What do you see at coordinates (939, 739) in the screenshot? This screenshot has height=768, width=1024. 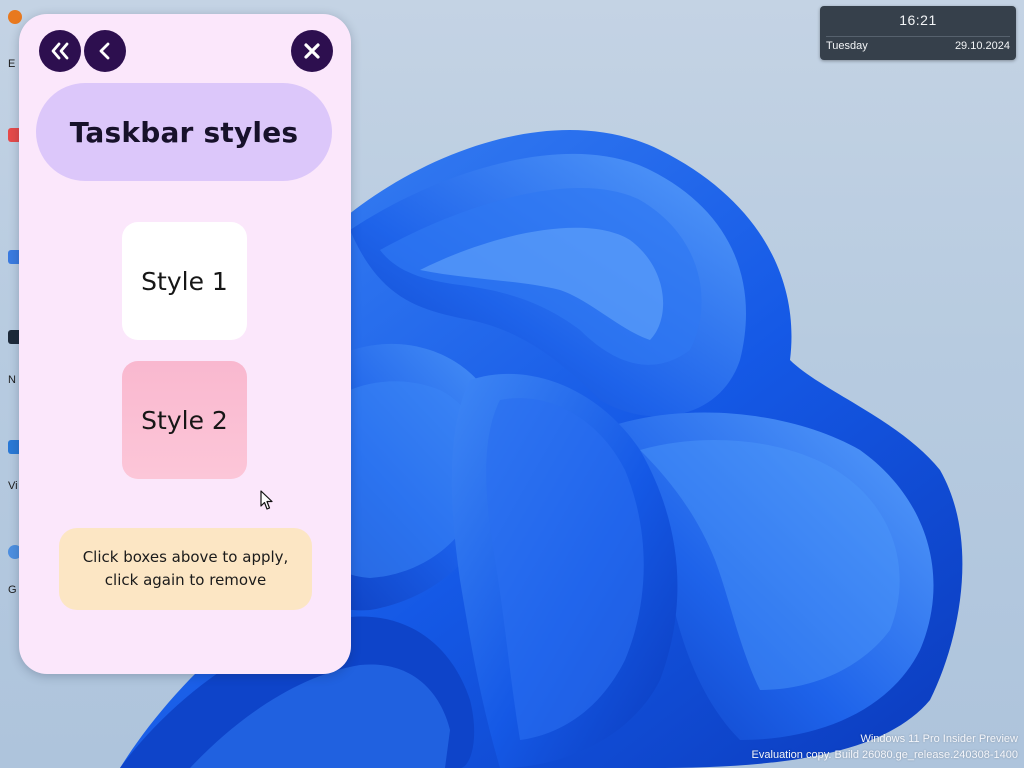 I see `watermark-line-1: Windows 11 Pro Insider Preview` at bounding box center [939, 739].